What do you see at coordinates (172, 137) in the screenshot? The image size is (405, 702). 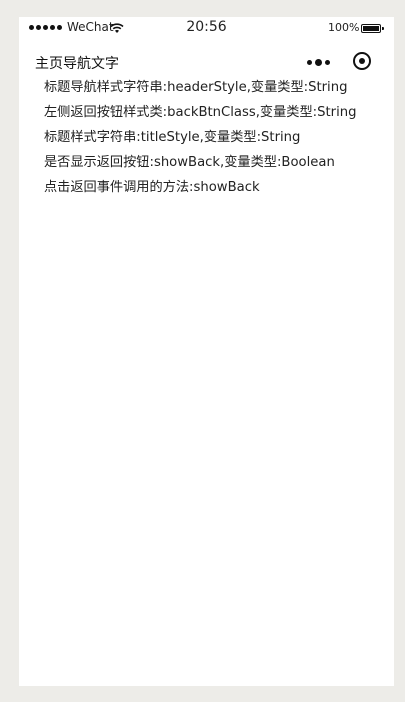 I see `content-line: 标题样式字符串:titleStyle,变量类型:String` at bounding box center [172, 137].